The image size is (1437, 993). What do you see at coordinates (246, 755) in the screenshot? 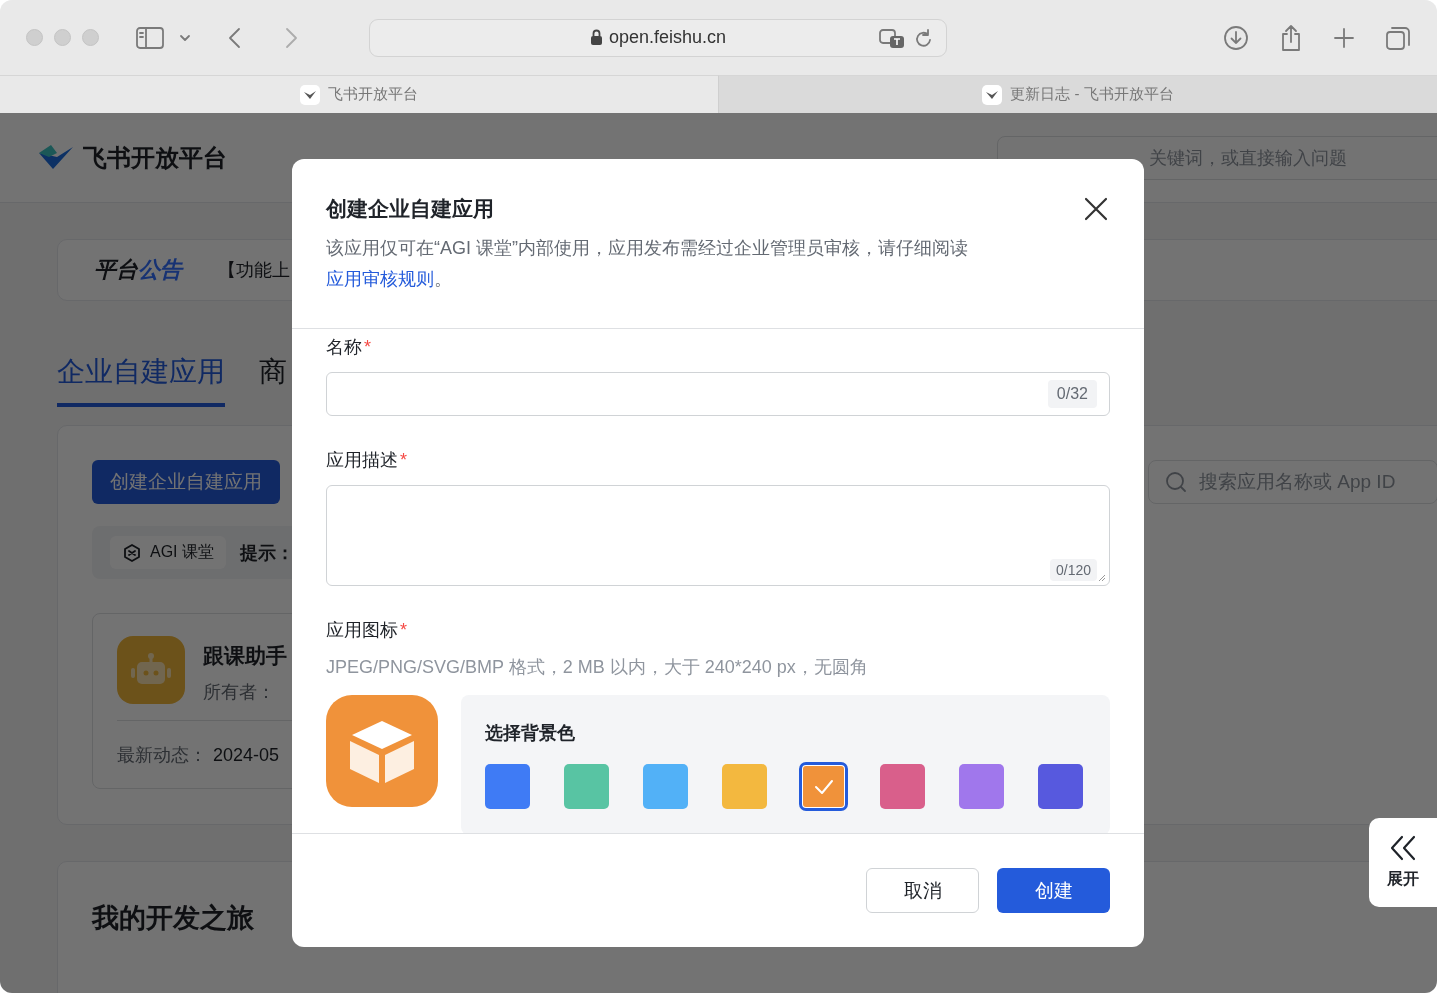
I see `activity-date: 2024-05` at bounding box center [246, 755].